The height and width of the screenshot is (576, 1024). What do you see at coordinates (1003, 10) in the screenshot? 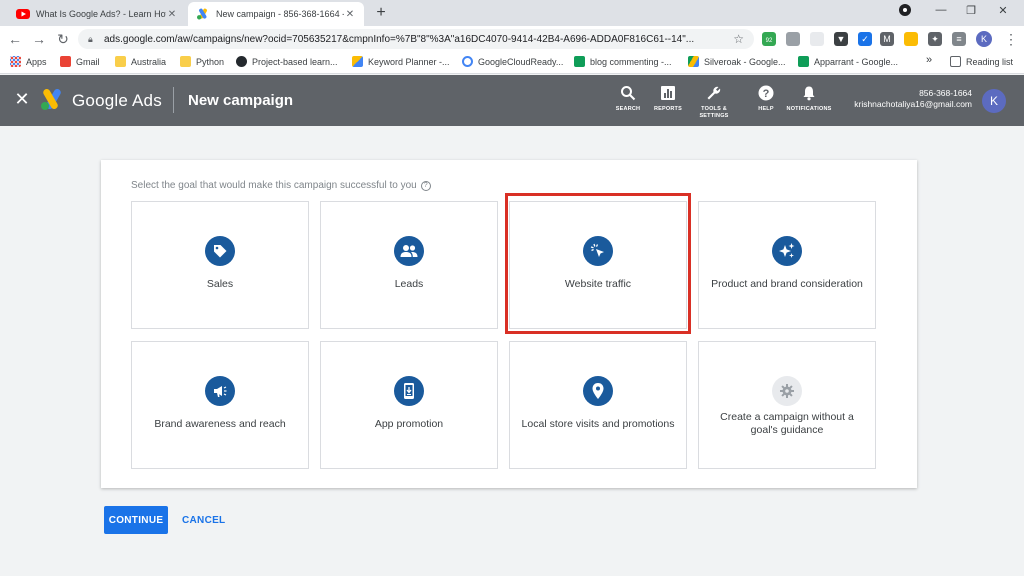
I see `close-window-icon: ✕` at bounding box center [1003, 10].